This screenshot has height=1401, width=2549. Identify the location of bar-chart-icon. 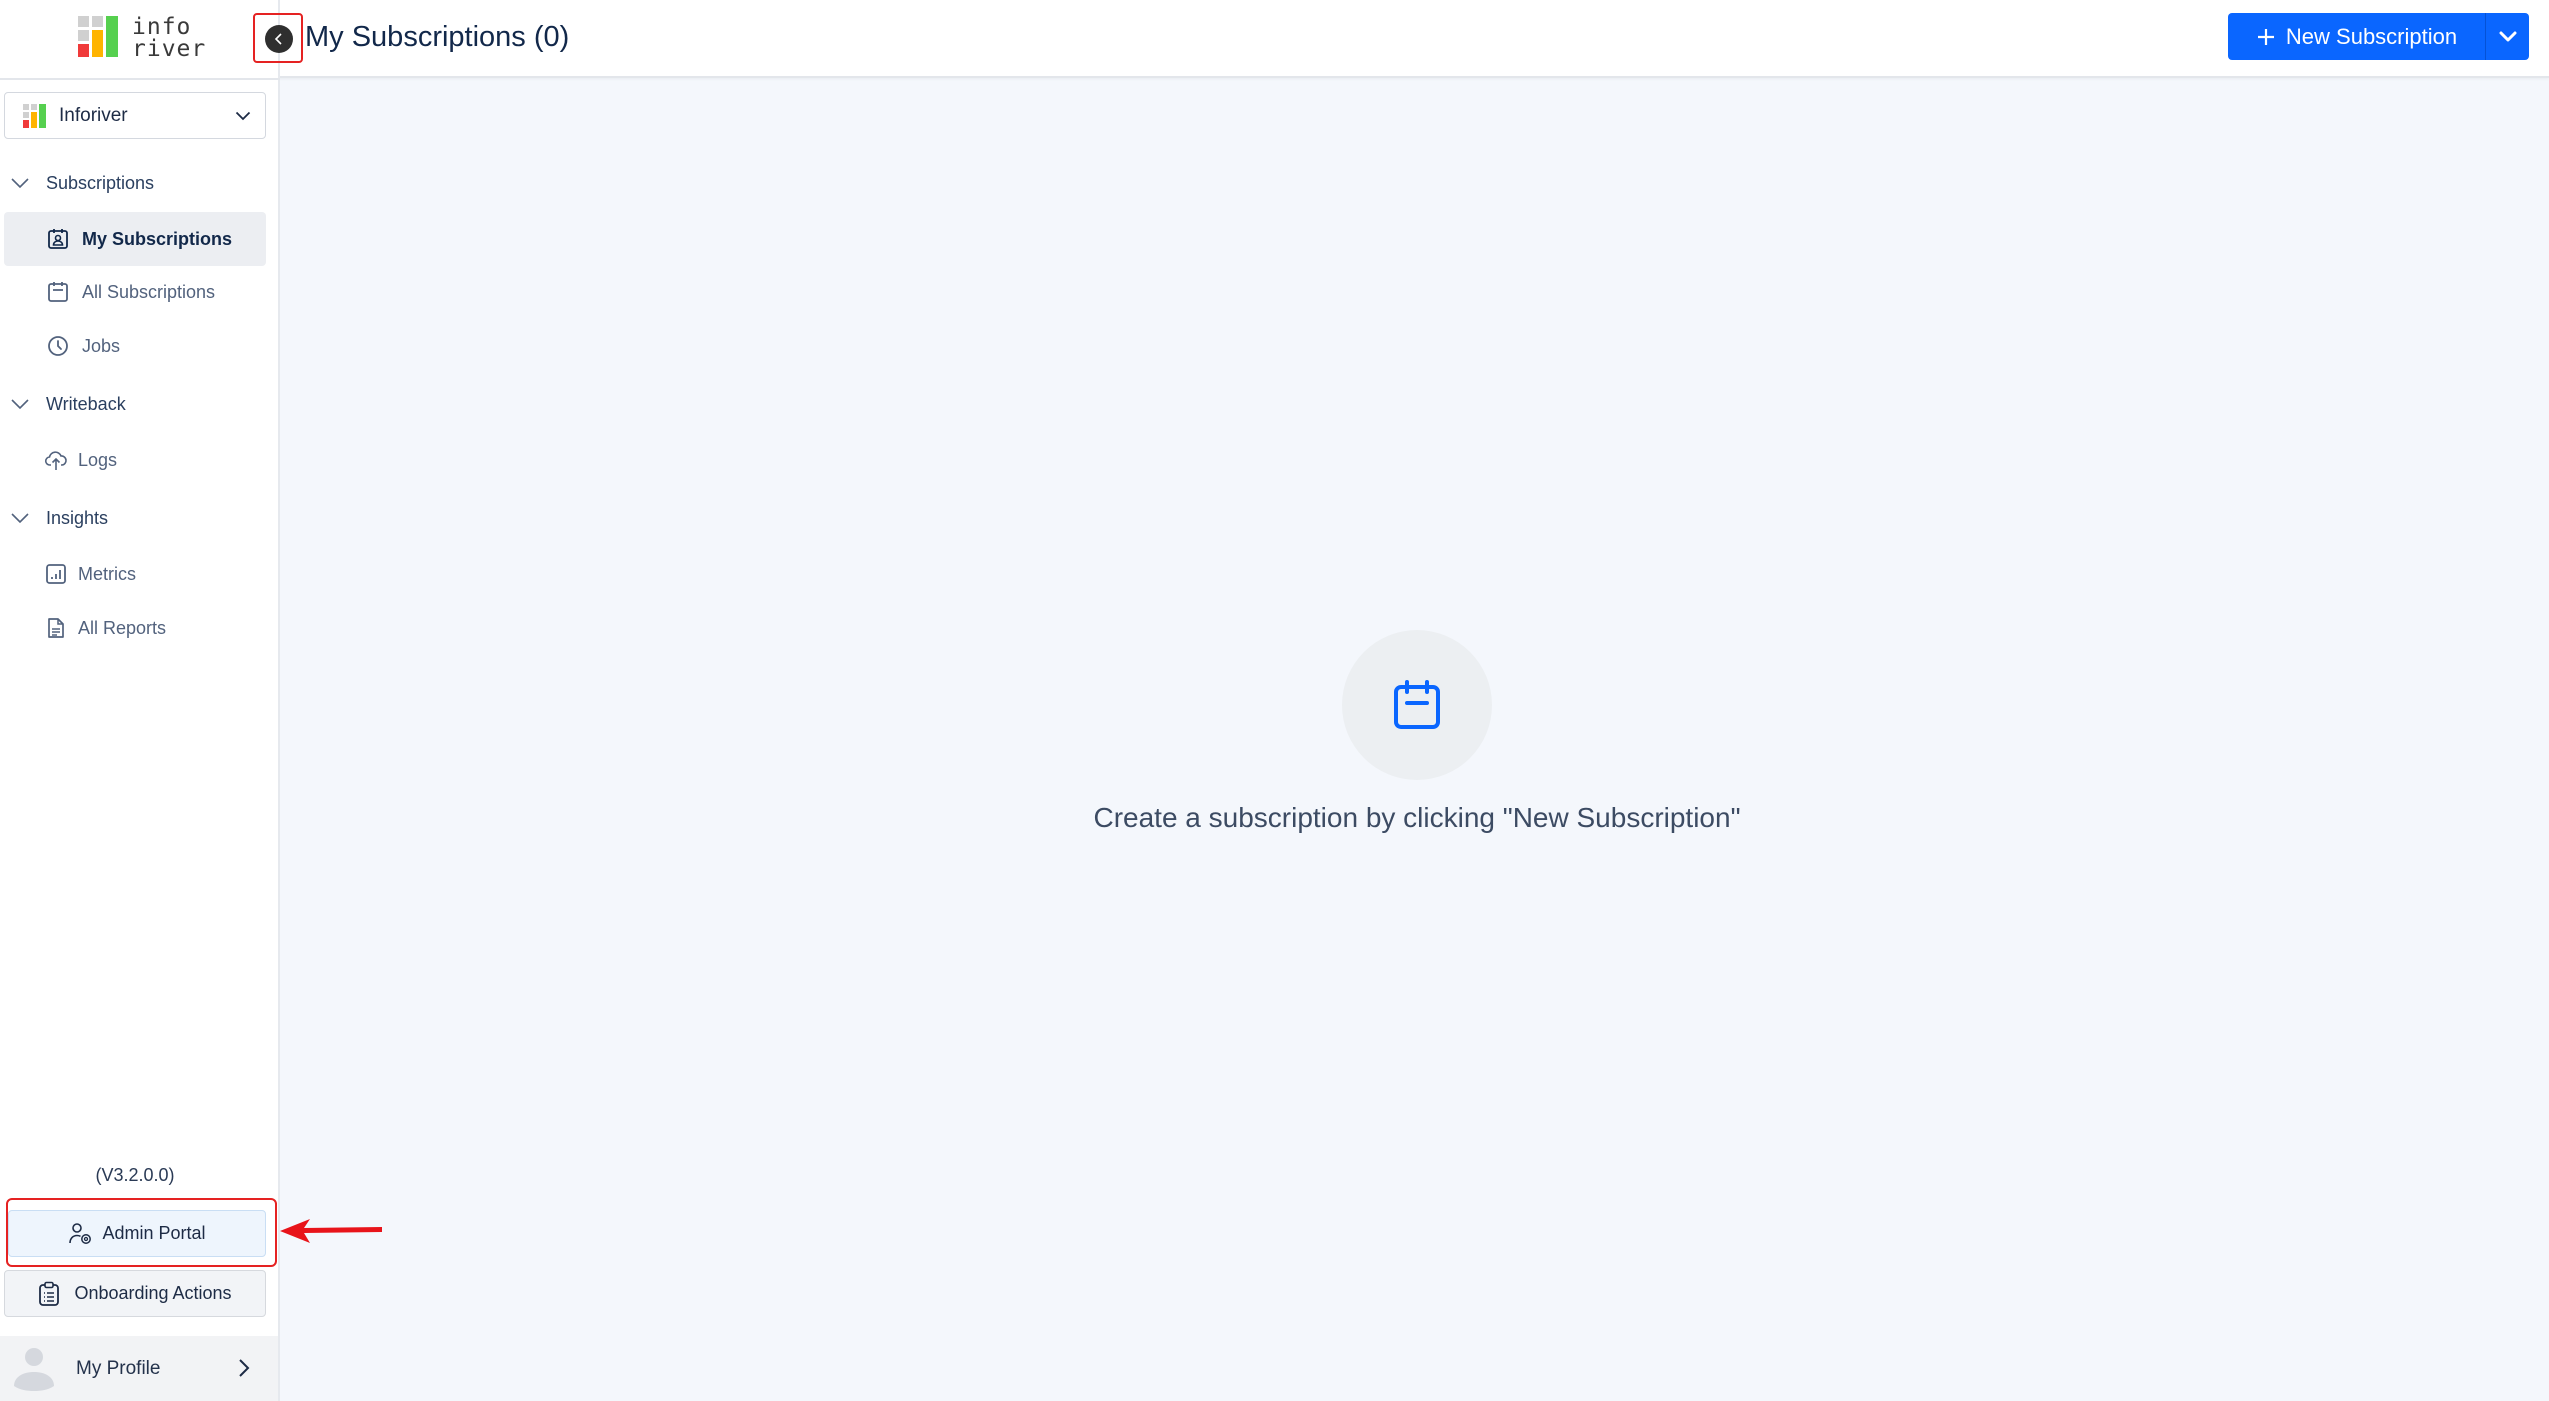
(56, 574).